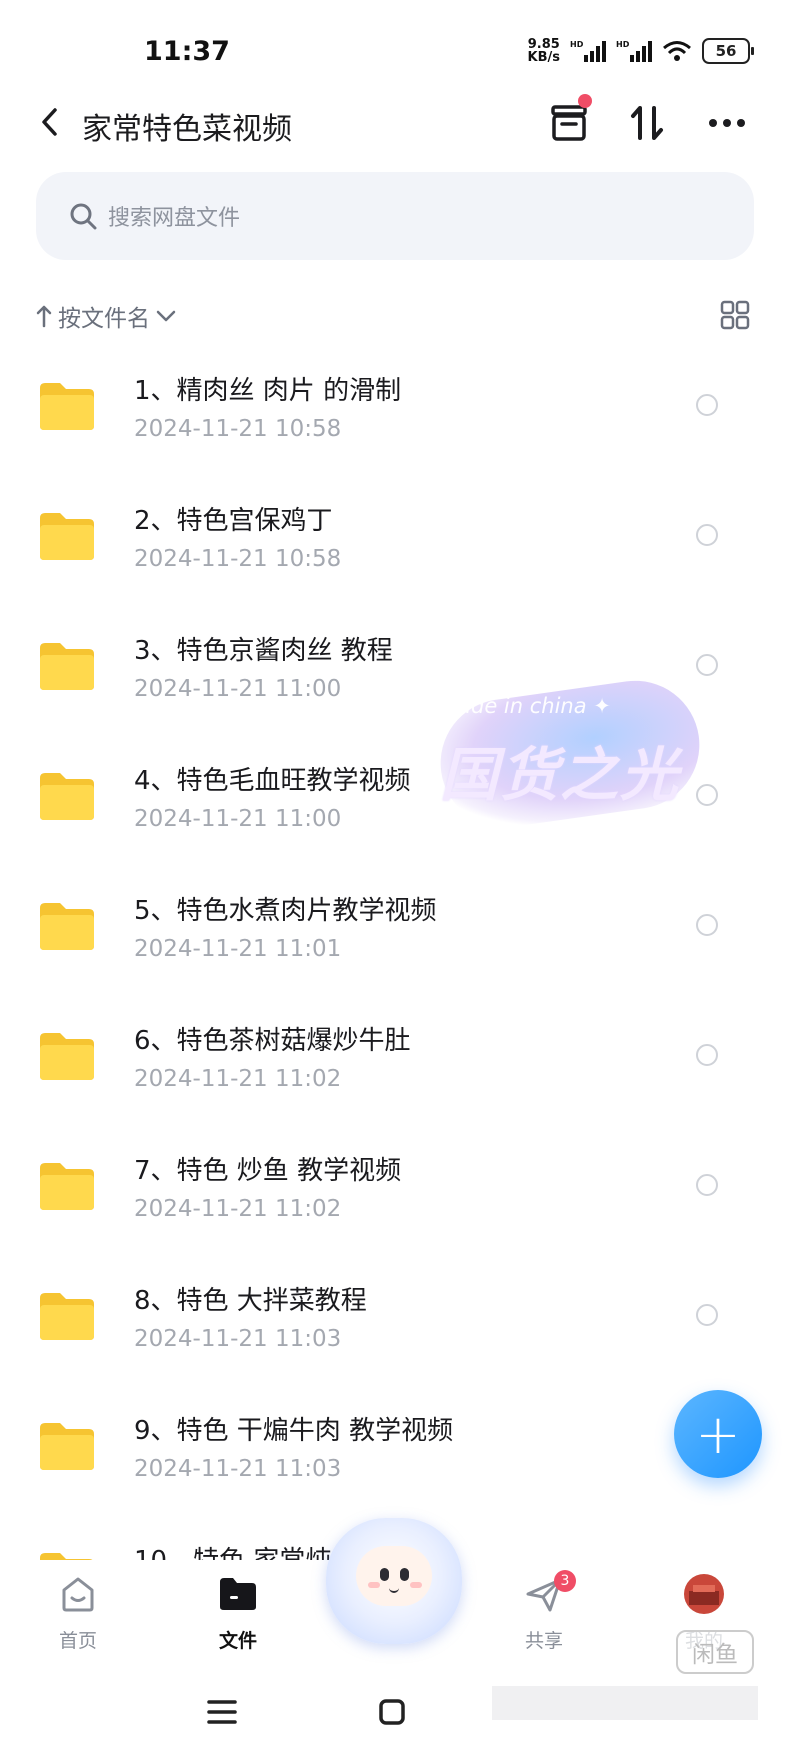  I want to click on chevron-left-icon, so click(49, 122).